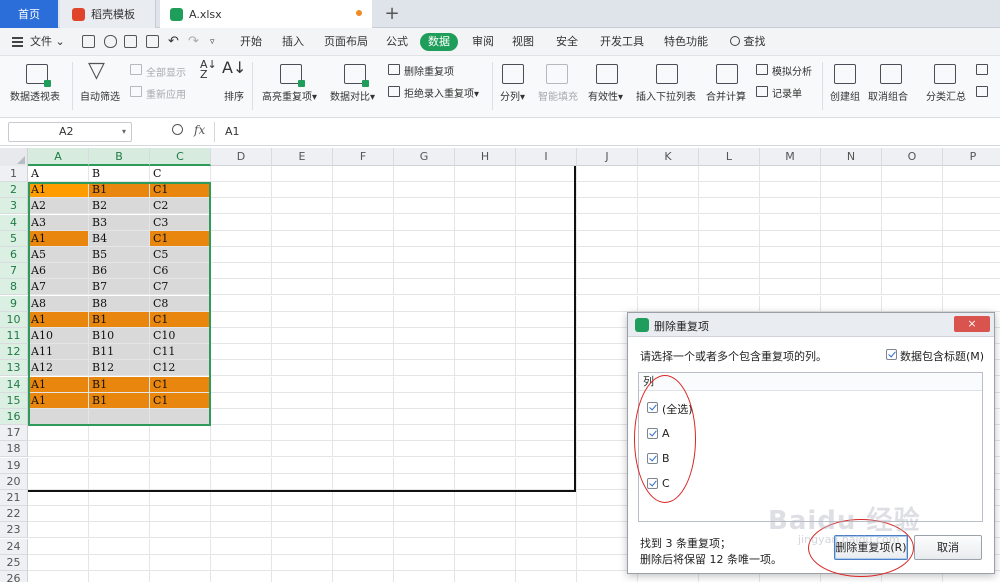 This screenshot has height=582, width=1000. What do you see at coordinates (14, 449) in the screenshot?
I see `row-header: 18` at bounding box center [14, 449].